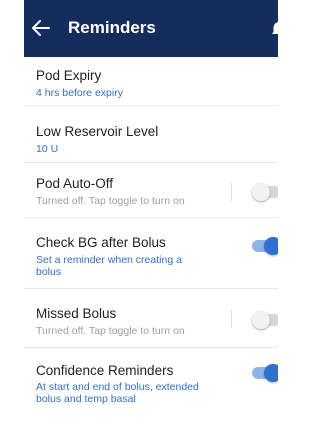  I want to click on reminder-detail-line2: bolus, so click(49, 272).